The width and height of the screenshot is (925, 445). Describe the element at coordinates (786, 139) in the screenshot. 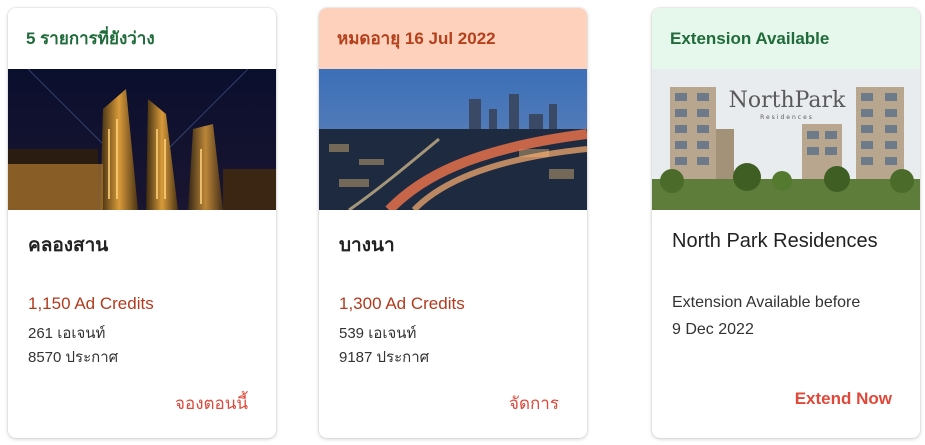

I see `project-photo: NorthPark Residences` at that location.